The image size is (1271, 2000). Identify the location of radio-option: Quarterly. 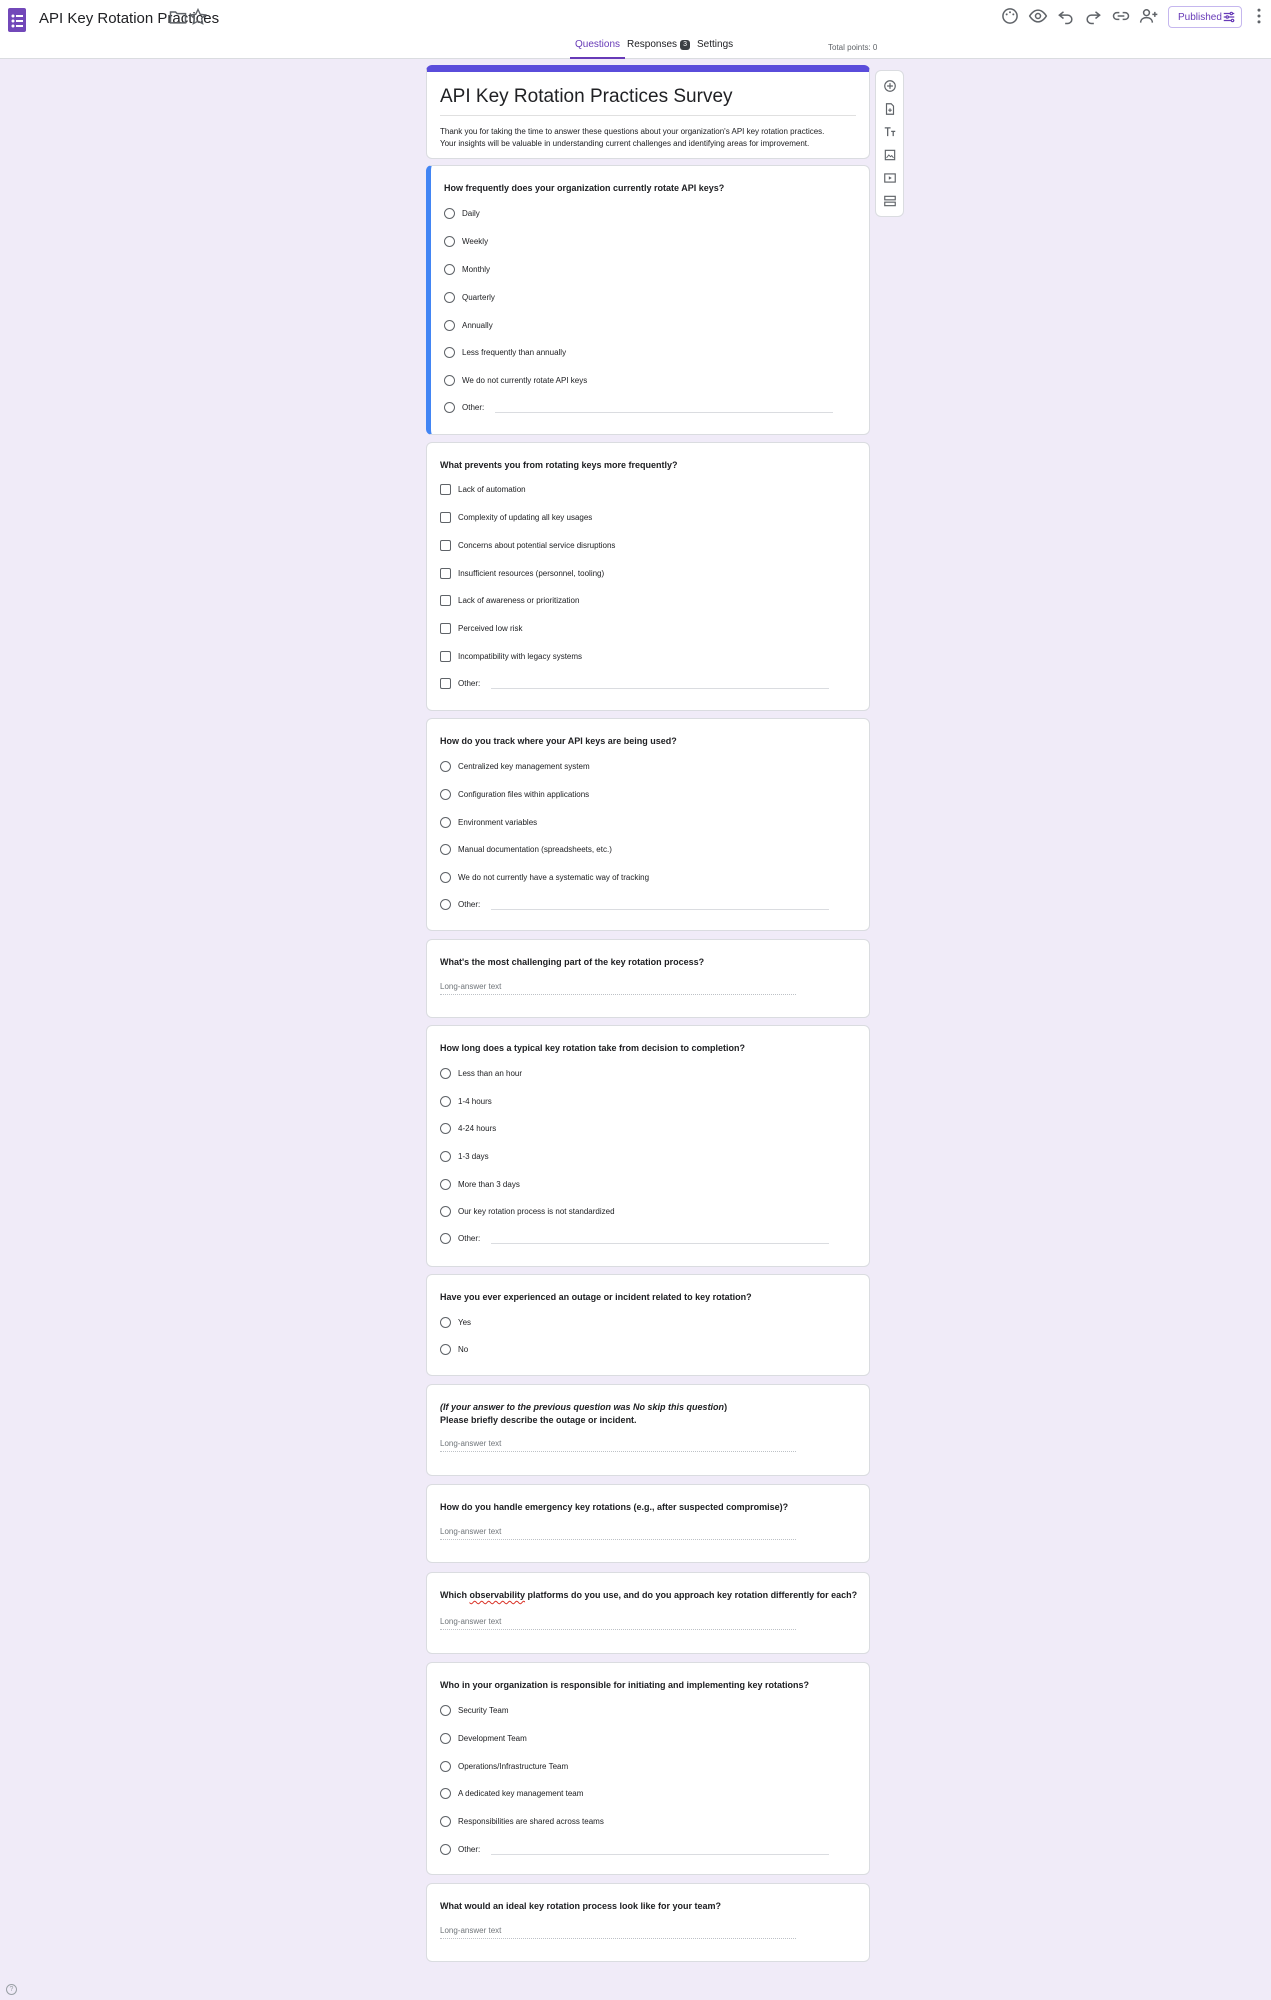
(469, 297).